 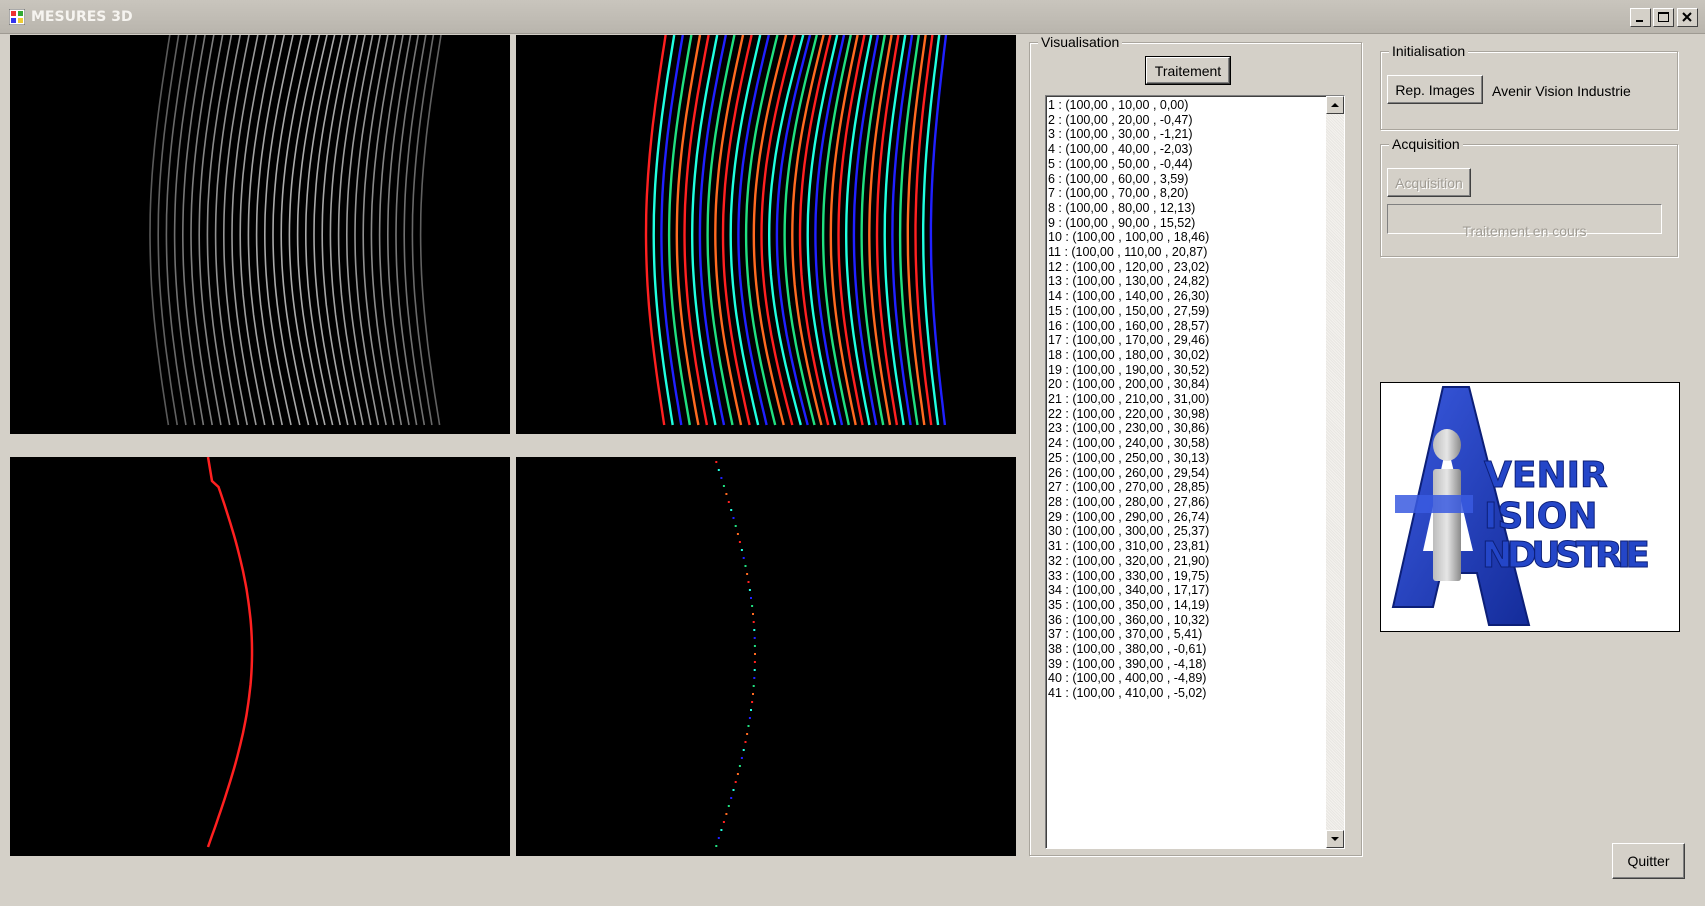 What do you see at coordinates (1546, 475) in the screenshot?
I see `logo-text-line1: VENIR` at bounding box center [1546, 475].